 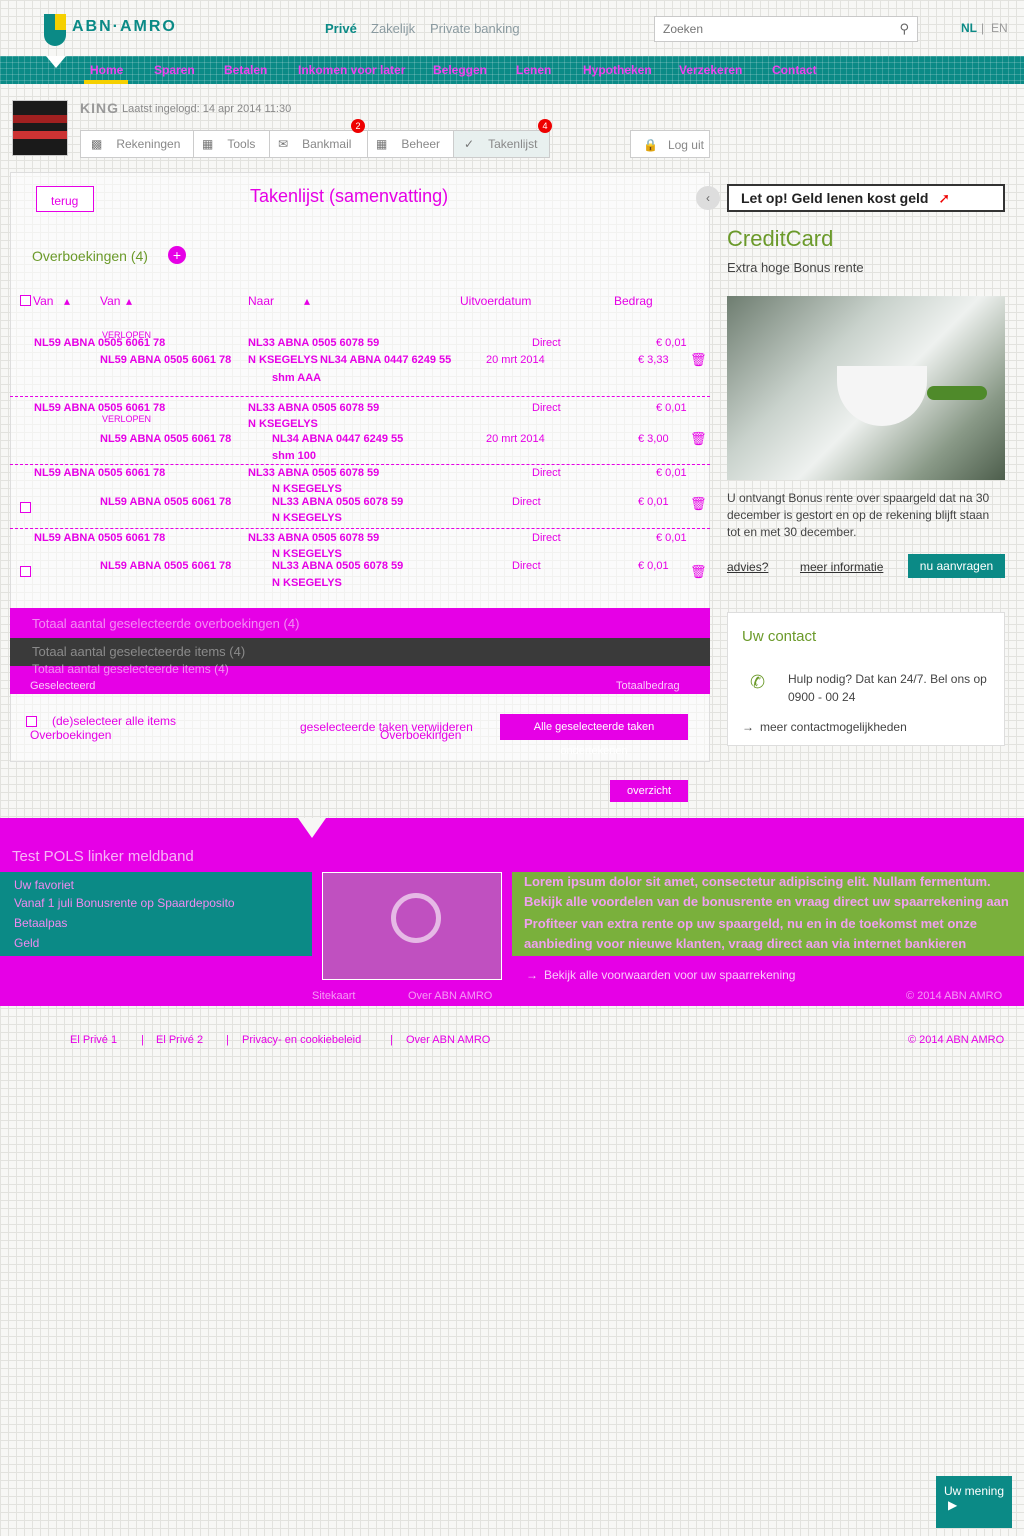 What do you see at coordinates (25, 300) in the screenshot?
I see `select-all-checkbox` at bounding box center [25, 300].